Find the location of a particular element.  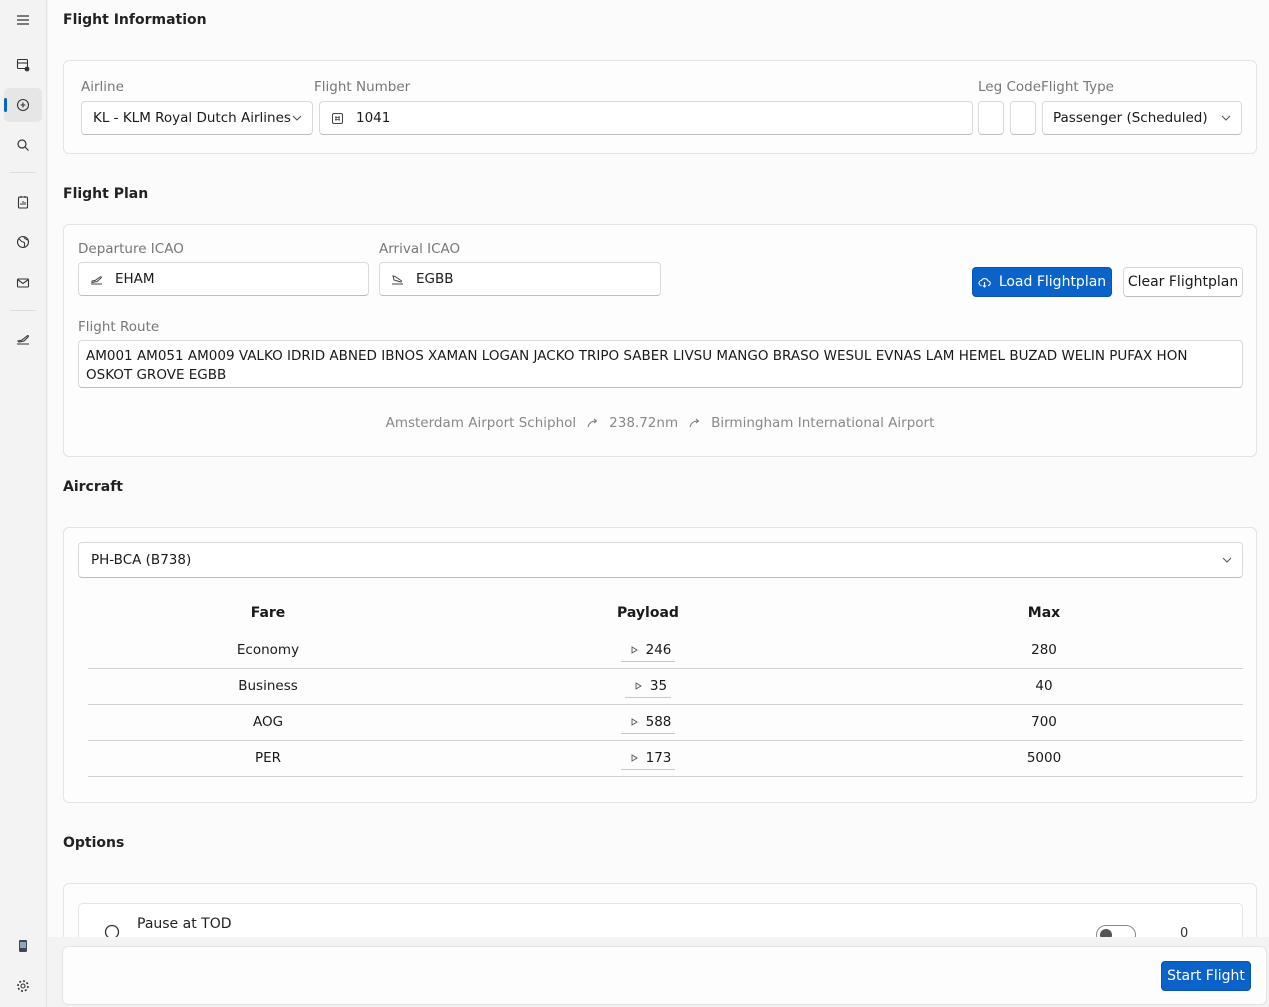

route-distance: 238.72nm is located at coordinates (644, 423).